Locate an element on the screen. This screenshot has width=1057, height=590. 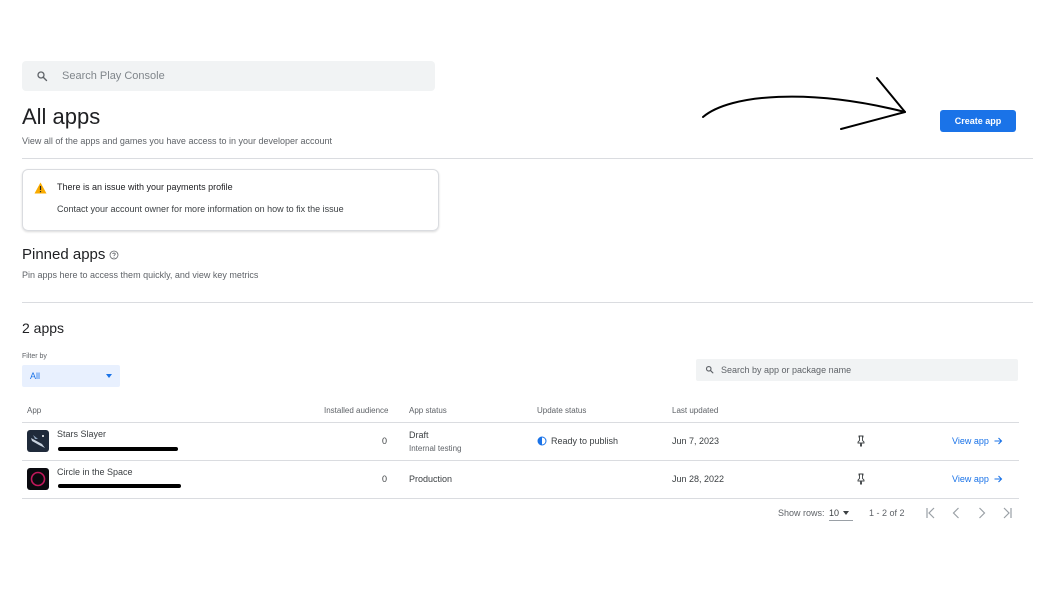
create-app-button: Create app is located at coordinates (978, 121).